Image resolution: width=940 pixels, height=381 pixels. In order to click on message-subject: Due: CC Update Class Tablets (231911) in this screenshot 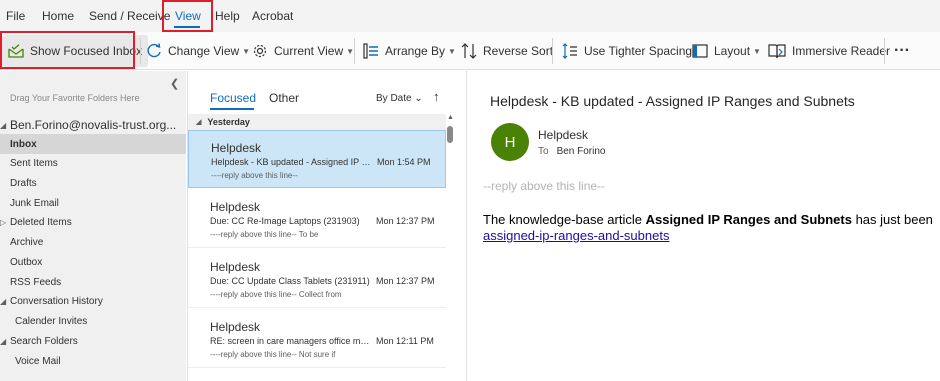, I will do `click(290, 281)`.